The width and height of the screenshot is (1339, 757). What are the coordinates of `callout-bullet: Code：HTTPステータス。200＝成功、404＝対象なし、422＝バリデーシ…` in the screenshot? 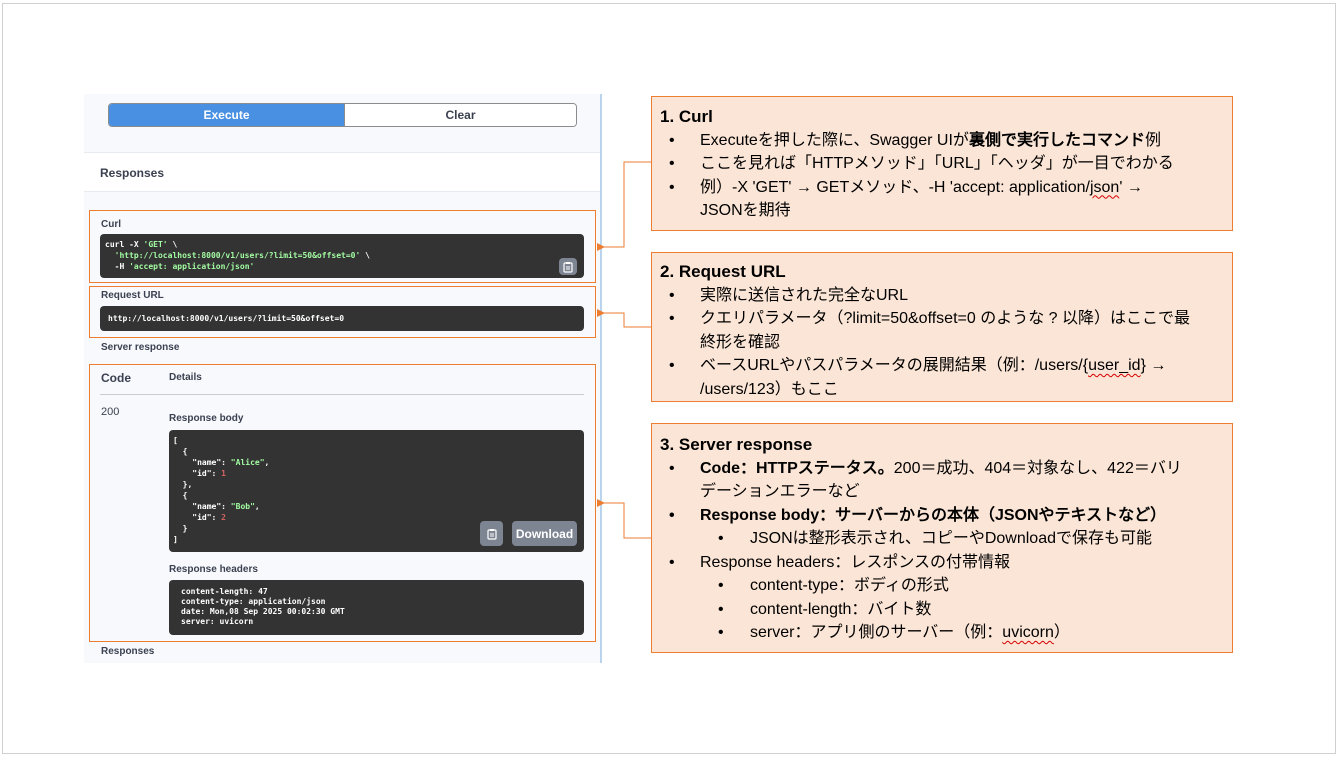 It's located at (942, 480).